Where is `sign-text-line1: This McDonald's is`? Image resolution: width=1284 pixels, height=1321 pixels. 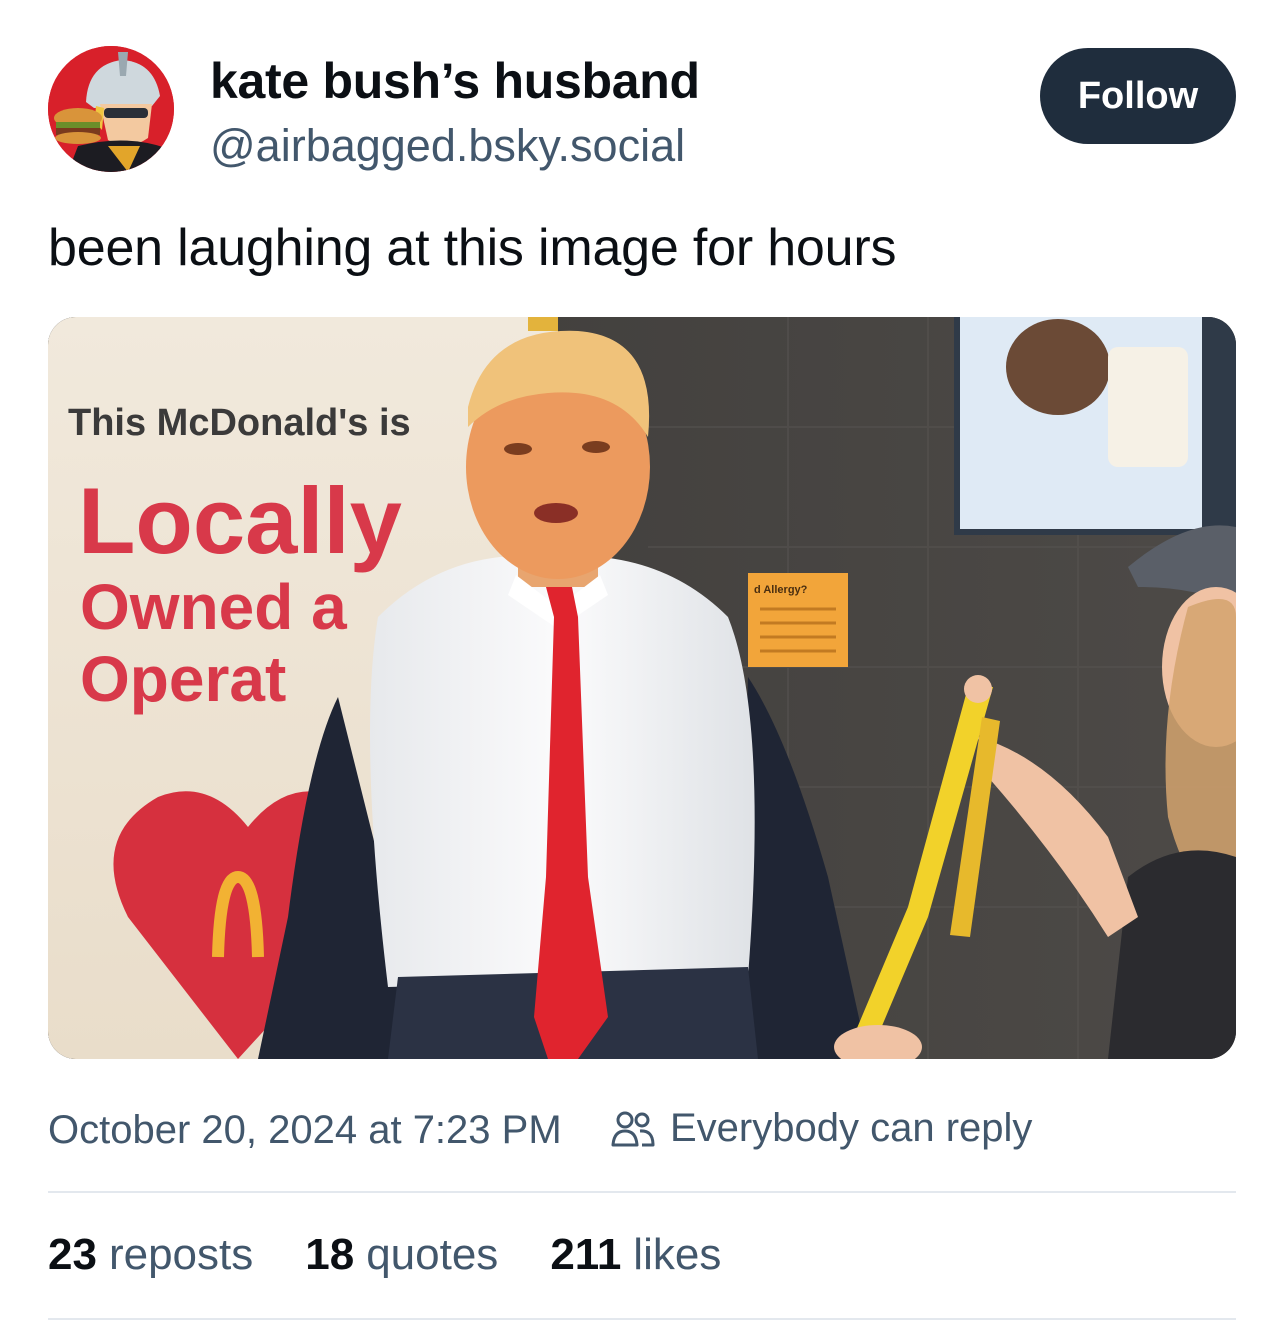 sign-text-line1: This McDonald's is is located at coordinates (239, 423).